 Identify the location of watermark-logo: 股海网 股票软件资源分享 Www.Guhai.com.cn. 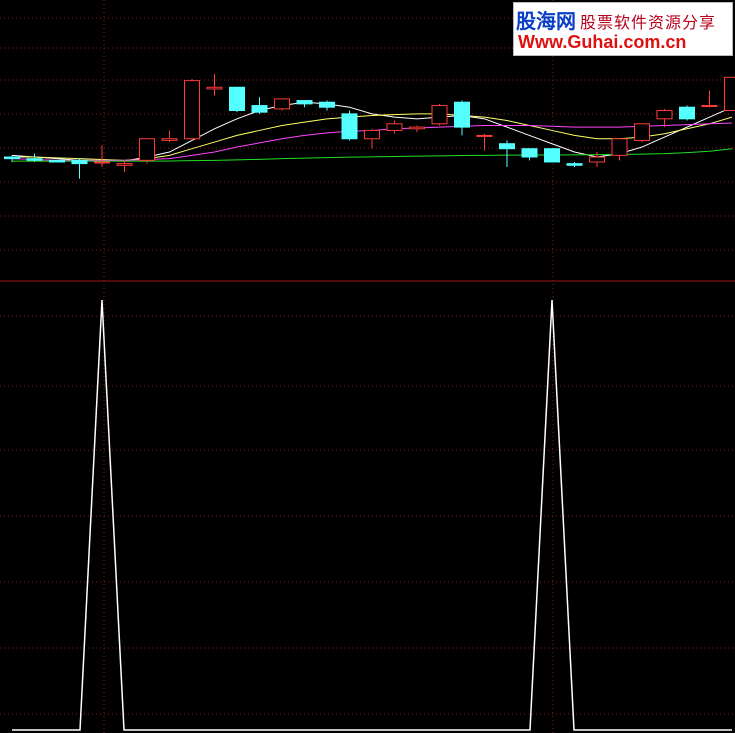
(623, 29).